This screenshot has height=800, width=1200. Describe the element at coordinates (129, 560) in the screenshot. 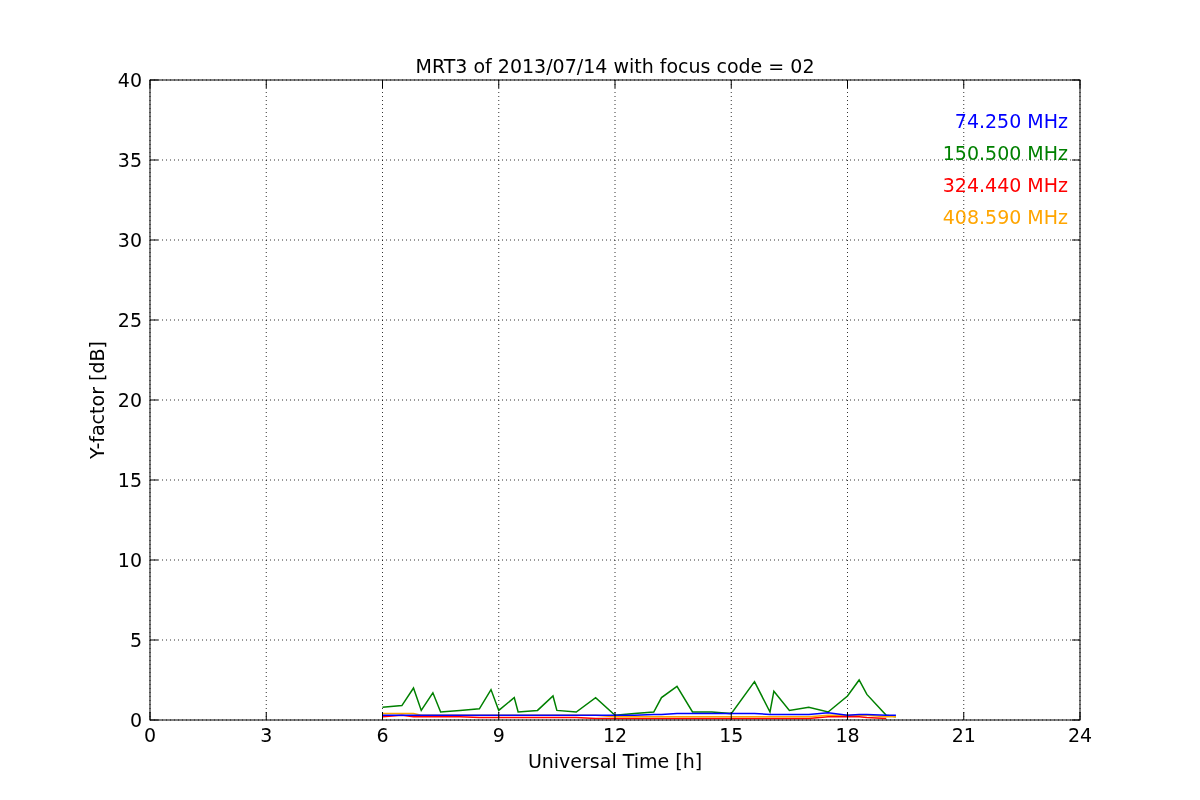

I see `tick-label: 10` at that location.